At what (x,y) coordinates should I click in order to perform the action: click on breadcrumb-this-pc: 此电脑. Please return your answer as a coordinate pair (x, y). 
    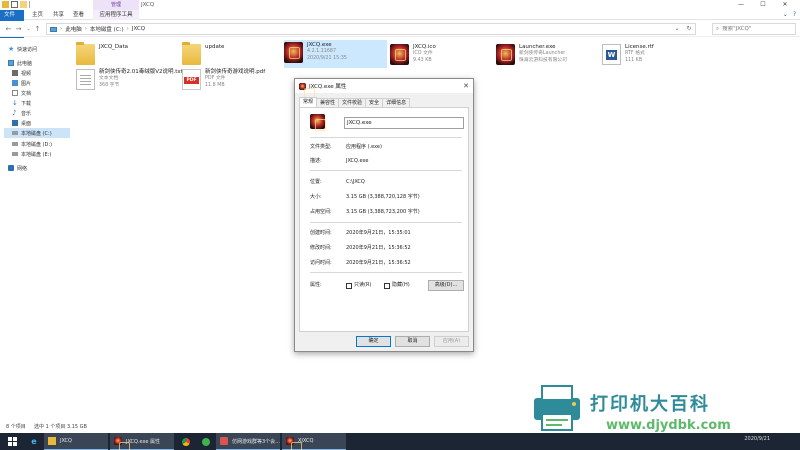
    Looking at the image, I should click on (73, 29).